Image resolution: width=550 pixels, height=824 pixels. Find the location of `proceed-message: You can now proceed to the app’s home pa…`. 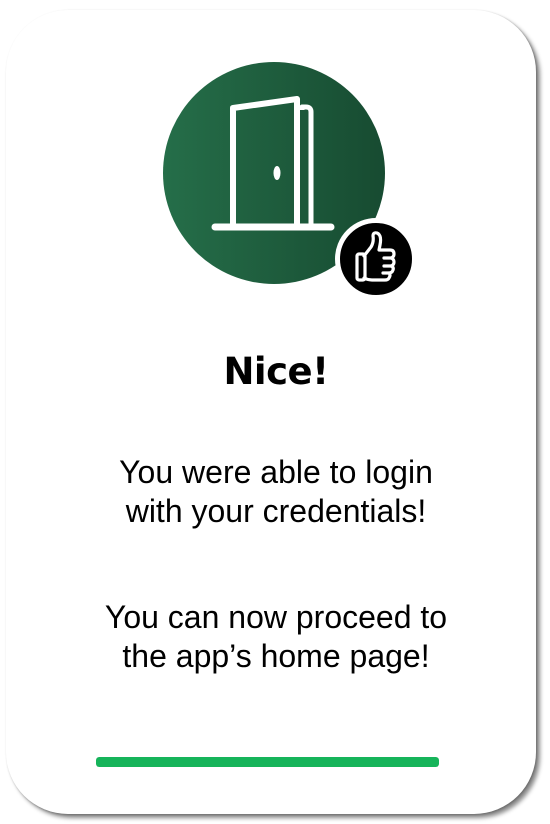

proceed-message: You can now proceed to the app’s home pa… is located at coordinates (276, 637).